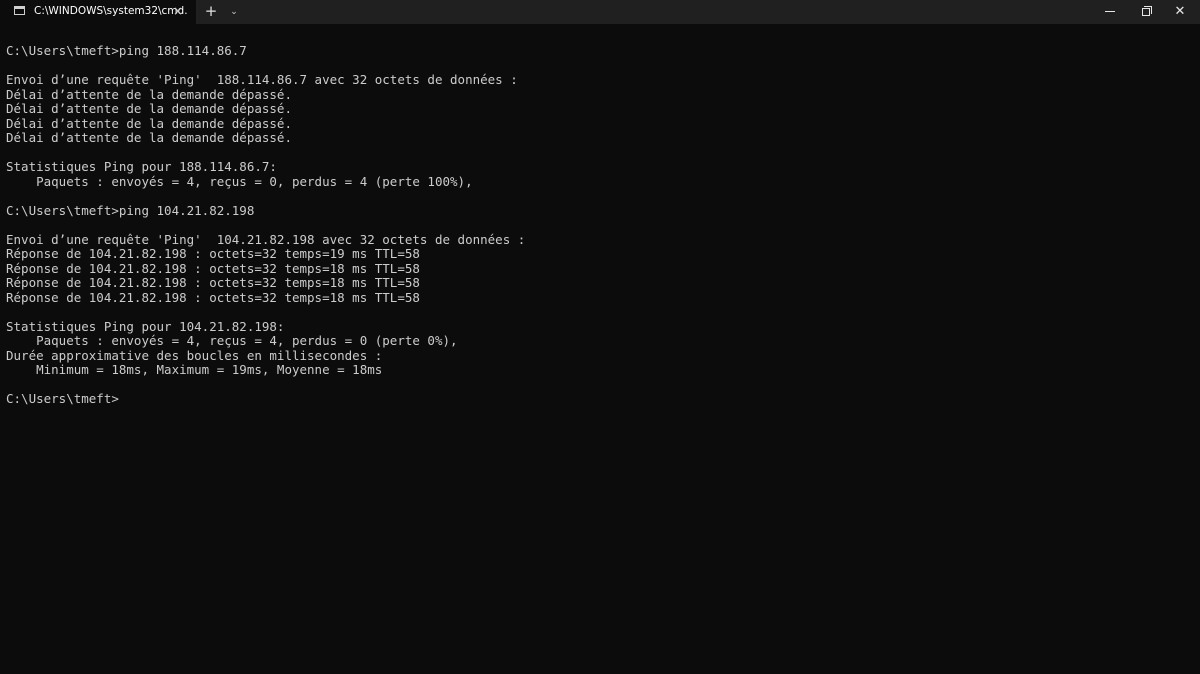 This screenshot has width=1200, height=674. I want to click on console-line: Statistiques Ping pour 188.114.86.7:, so click(141, 166).